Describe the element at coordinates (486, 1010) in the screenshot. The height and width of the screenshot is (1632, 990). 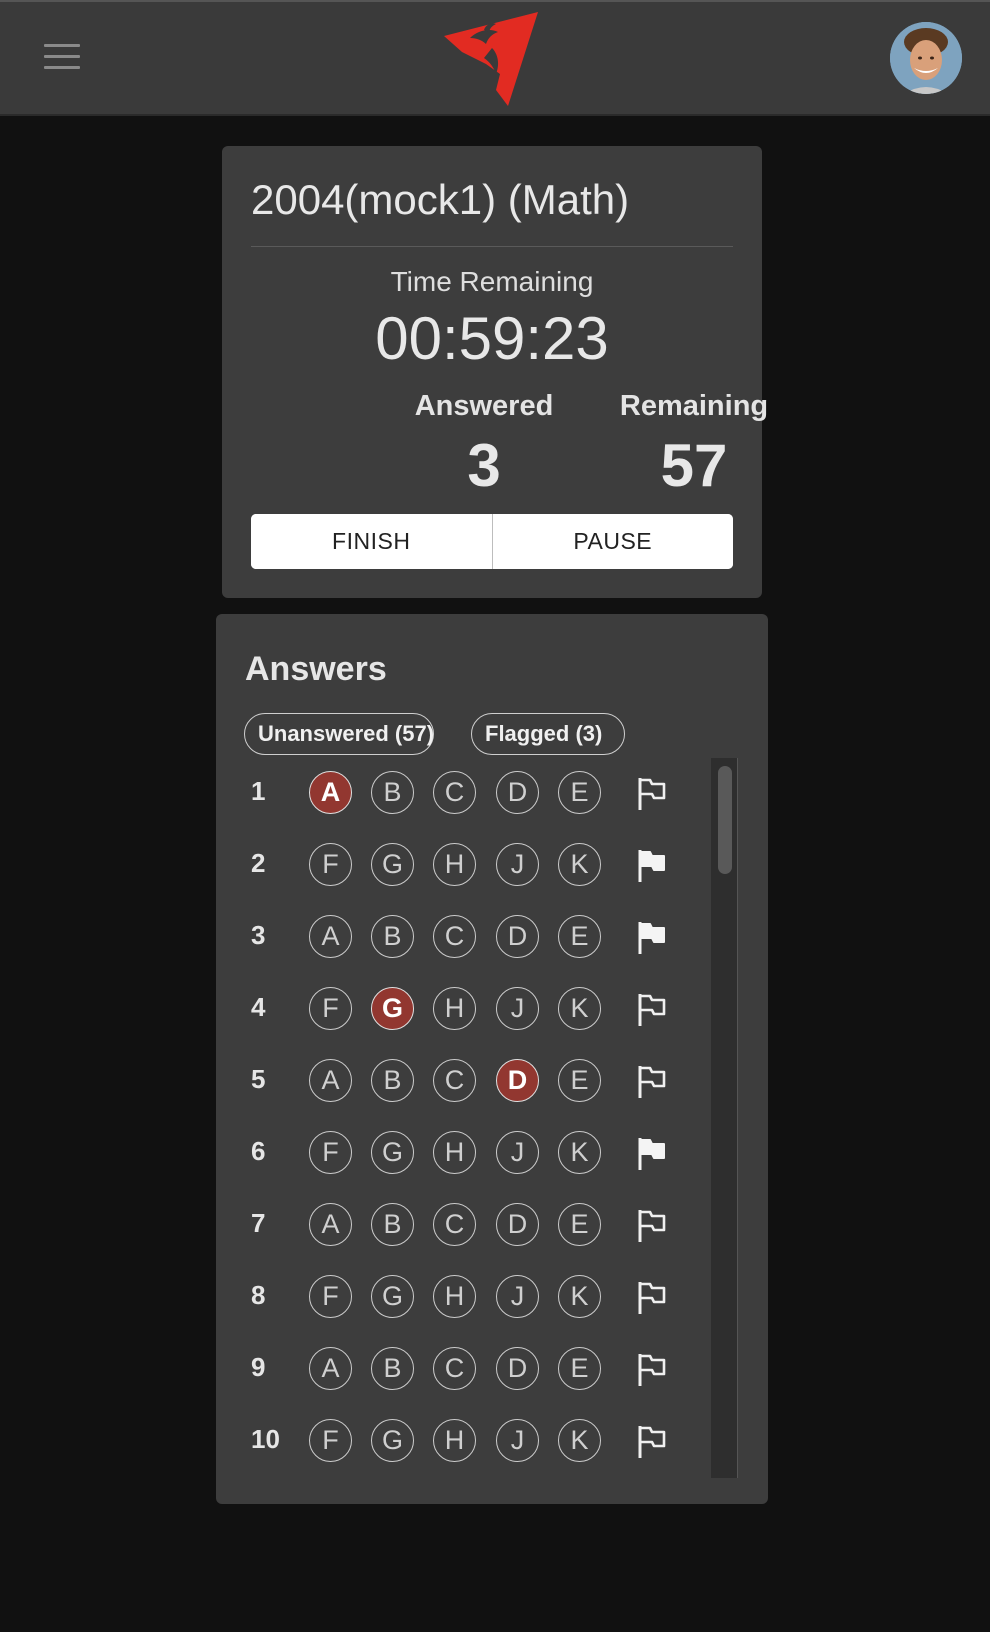
I see `answer-row: 4 FGHJK` at that location.